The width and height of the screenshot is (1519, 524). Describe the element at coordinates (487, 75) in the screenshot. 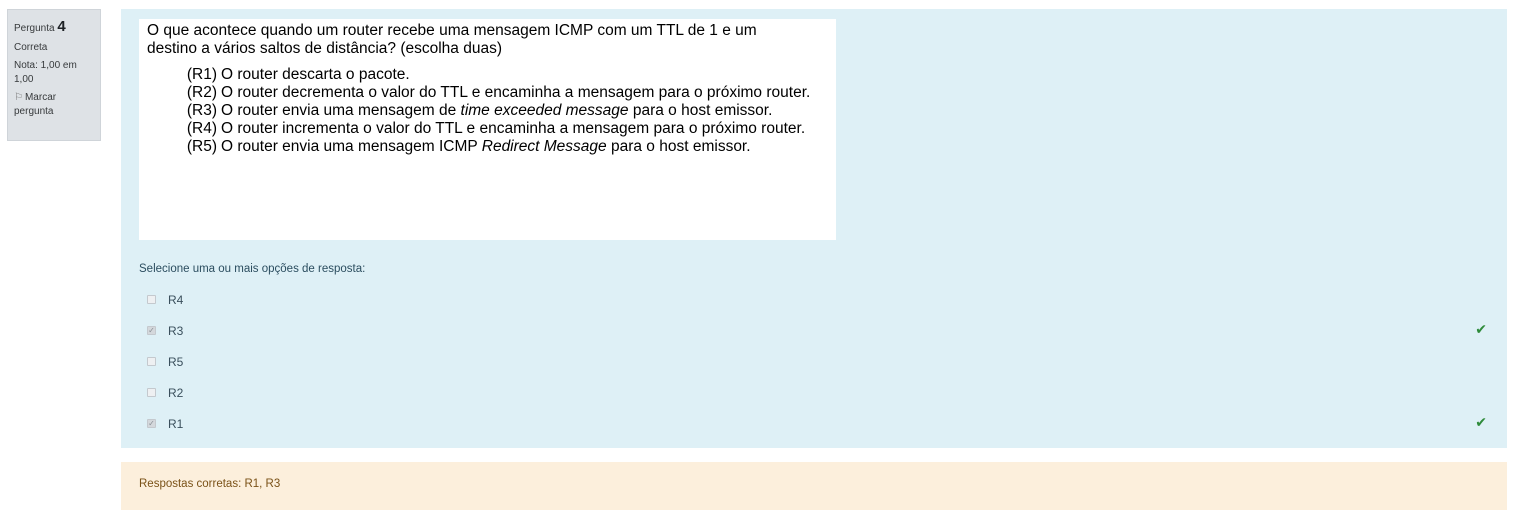

I see `question-option-1: (R1) O router descarta o pacote.` at that location.